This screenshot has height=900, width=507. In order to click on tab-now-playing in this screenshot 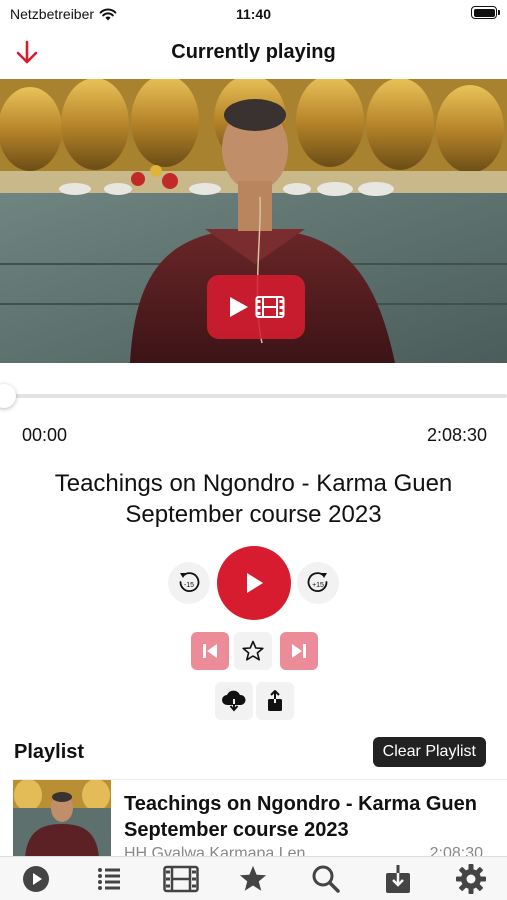, I will do `click(36, 879)`.